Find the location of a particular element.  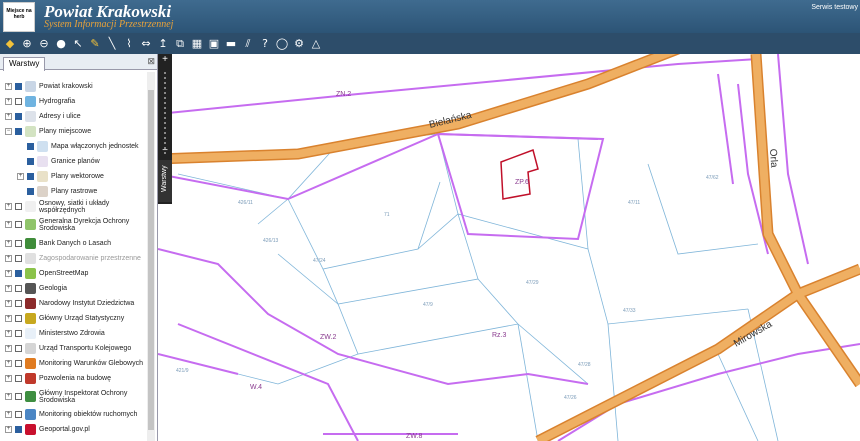

chat-icon: ◯ is located at coordinates (282, 44).